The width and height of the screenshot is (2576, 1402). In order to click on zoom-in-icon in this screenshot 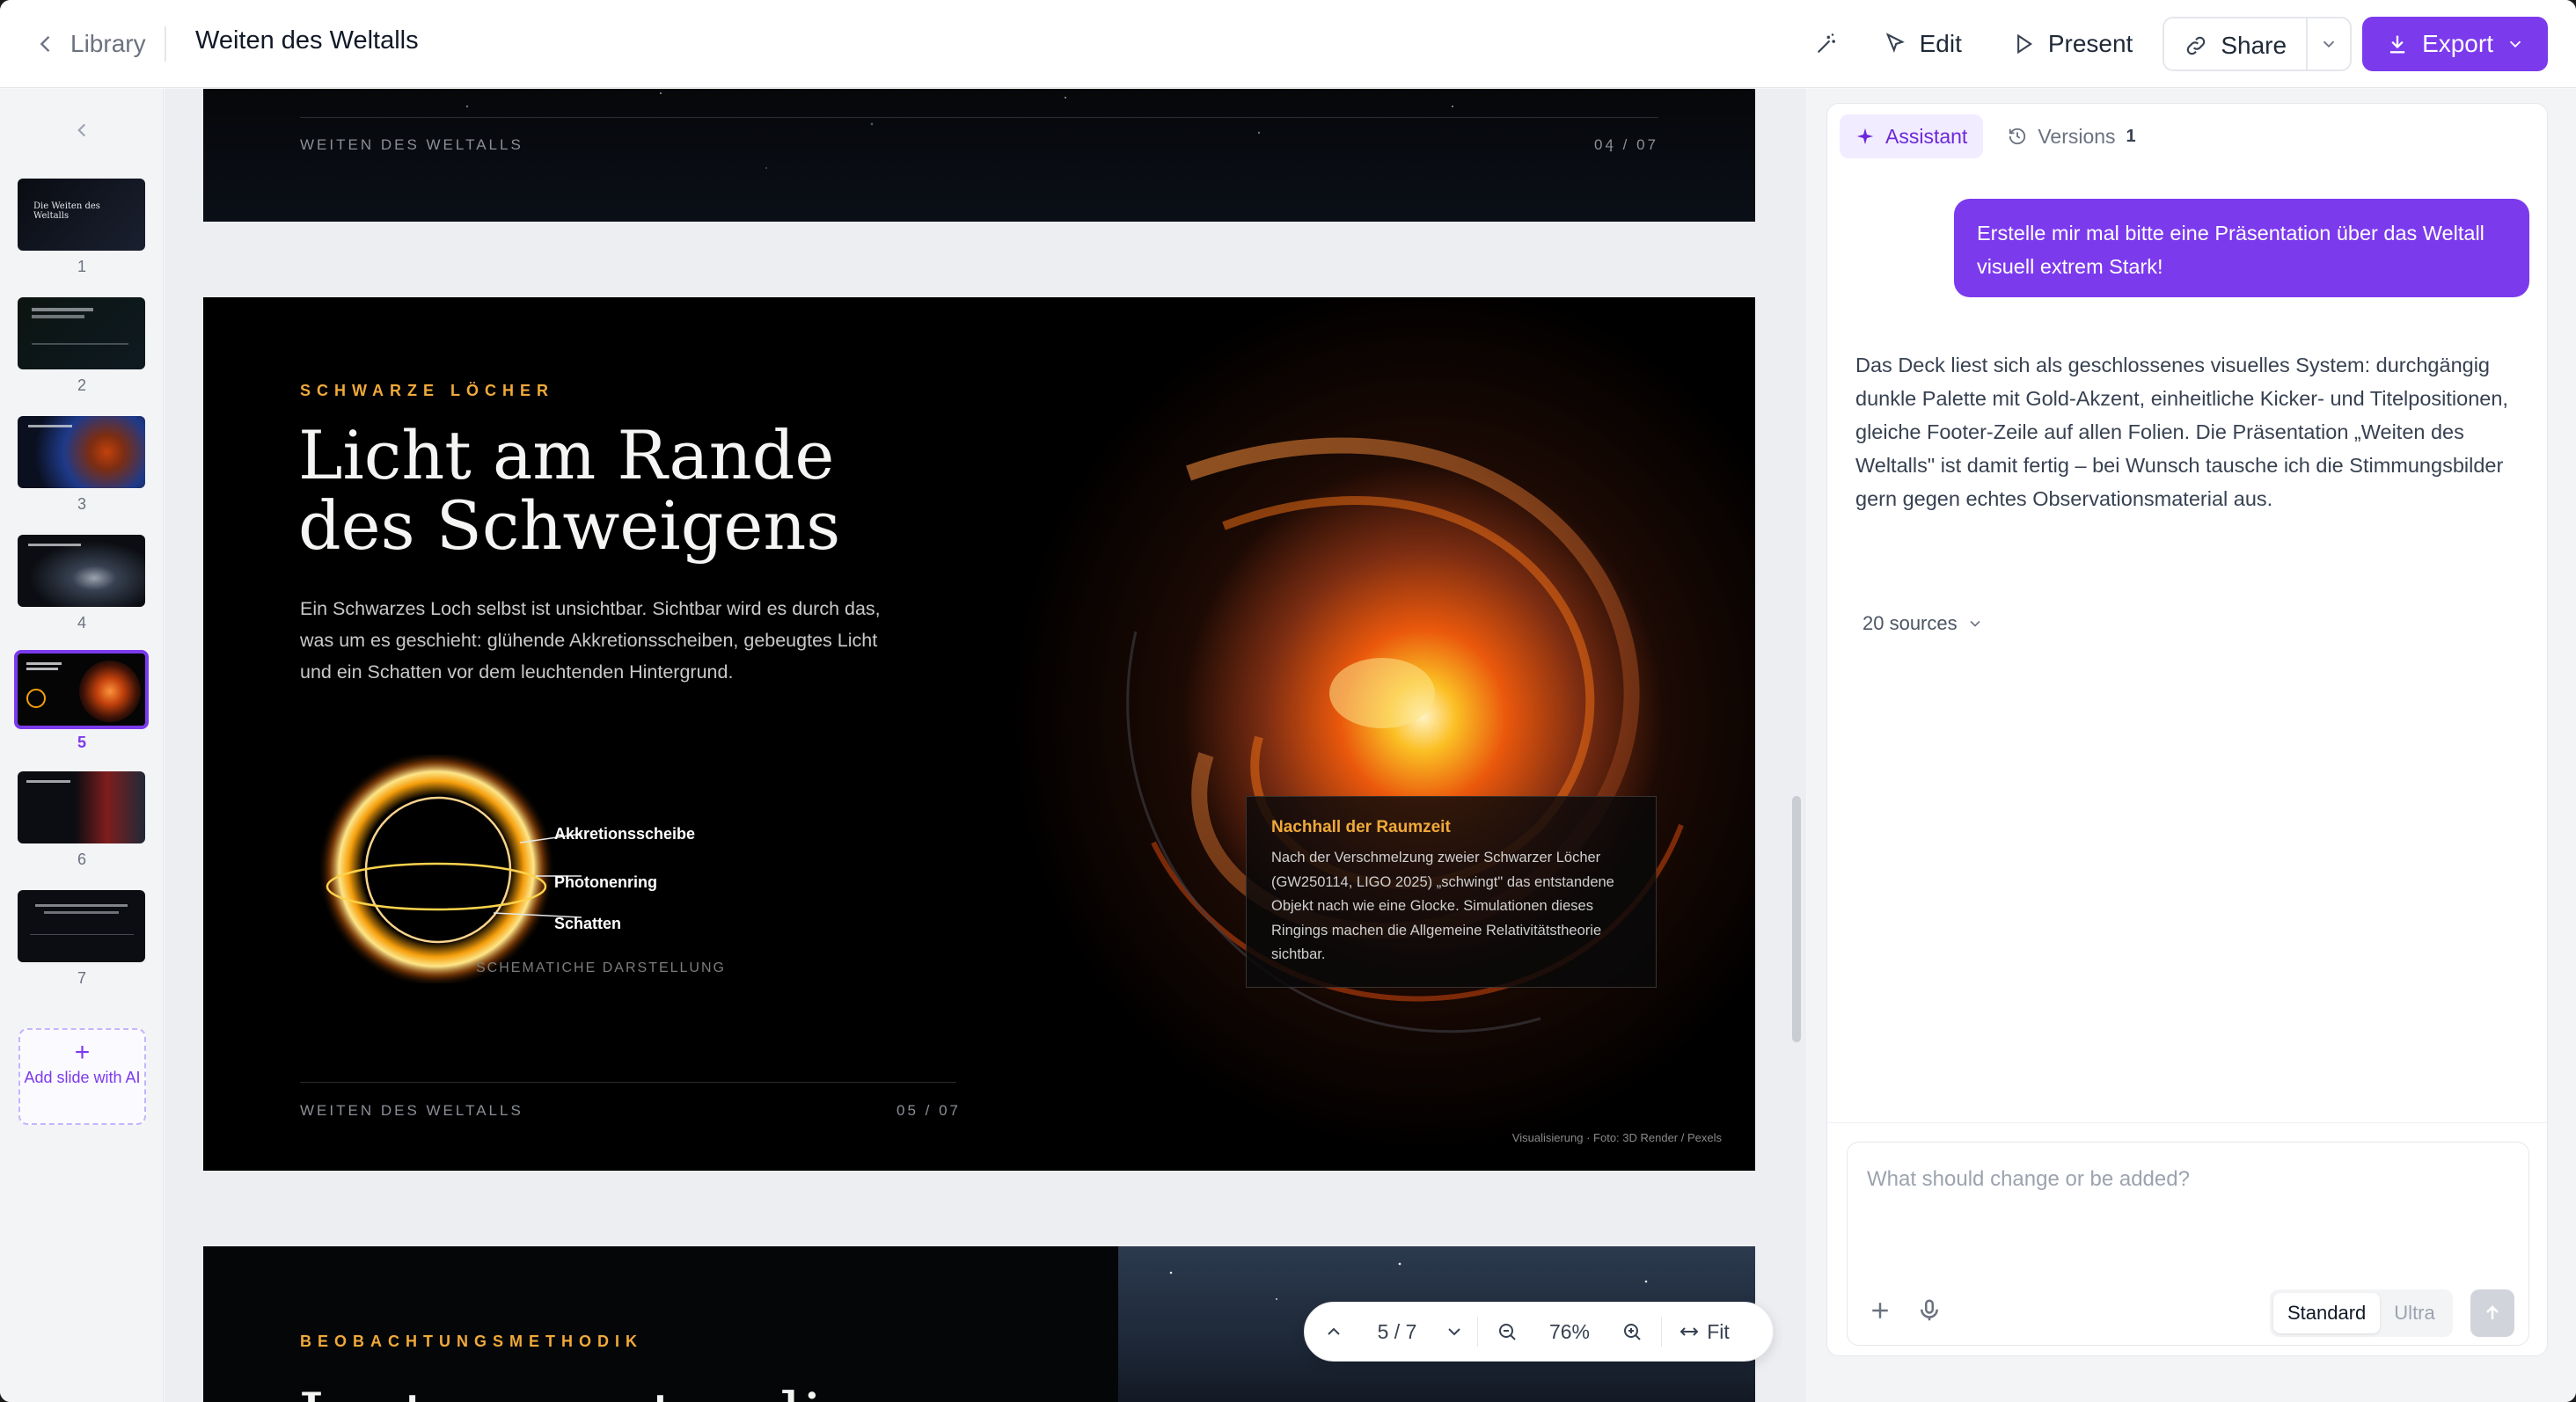, I will do `click(1632, 1332)`.